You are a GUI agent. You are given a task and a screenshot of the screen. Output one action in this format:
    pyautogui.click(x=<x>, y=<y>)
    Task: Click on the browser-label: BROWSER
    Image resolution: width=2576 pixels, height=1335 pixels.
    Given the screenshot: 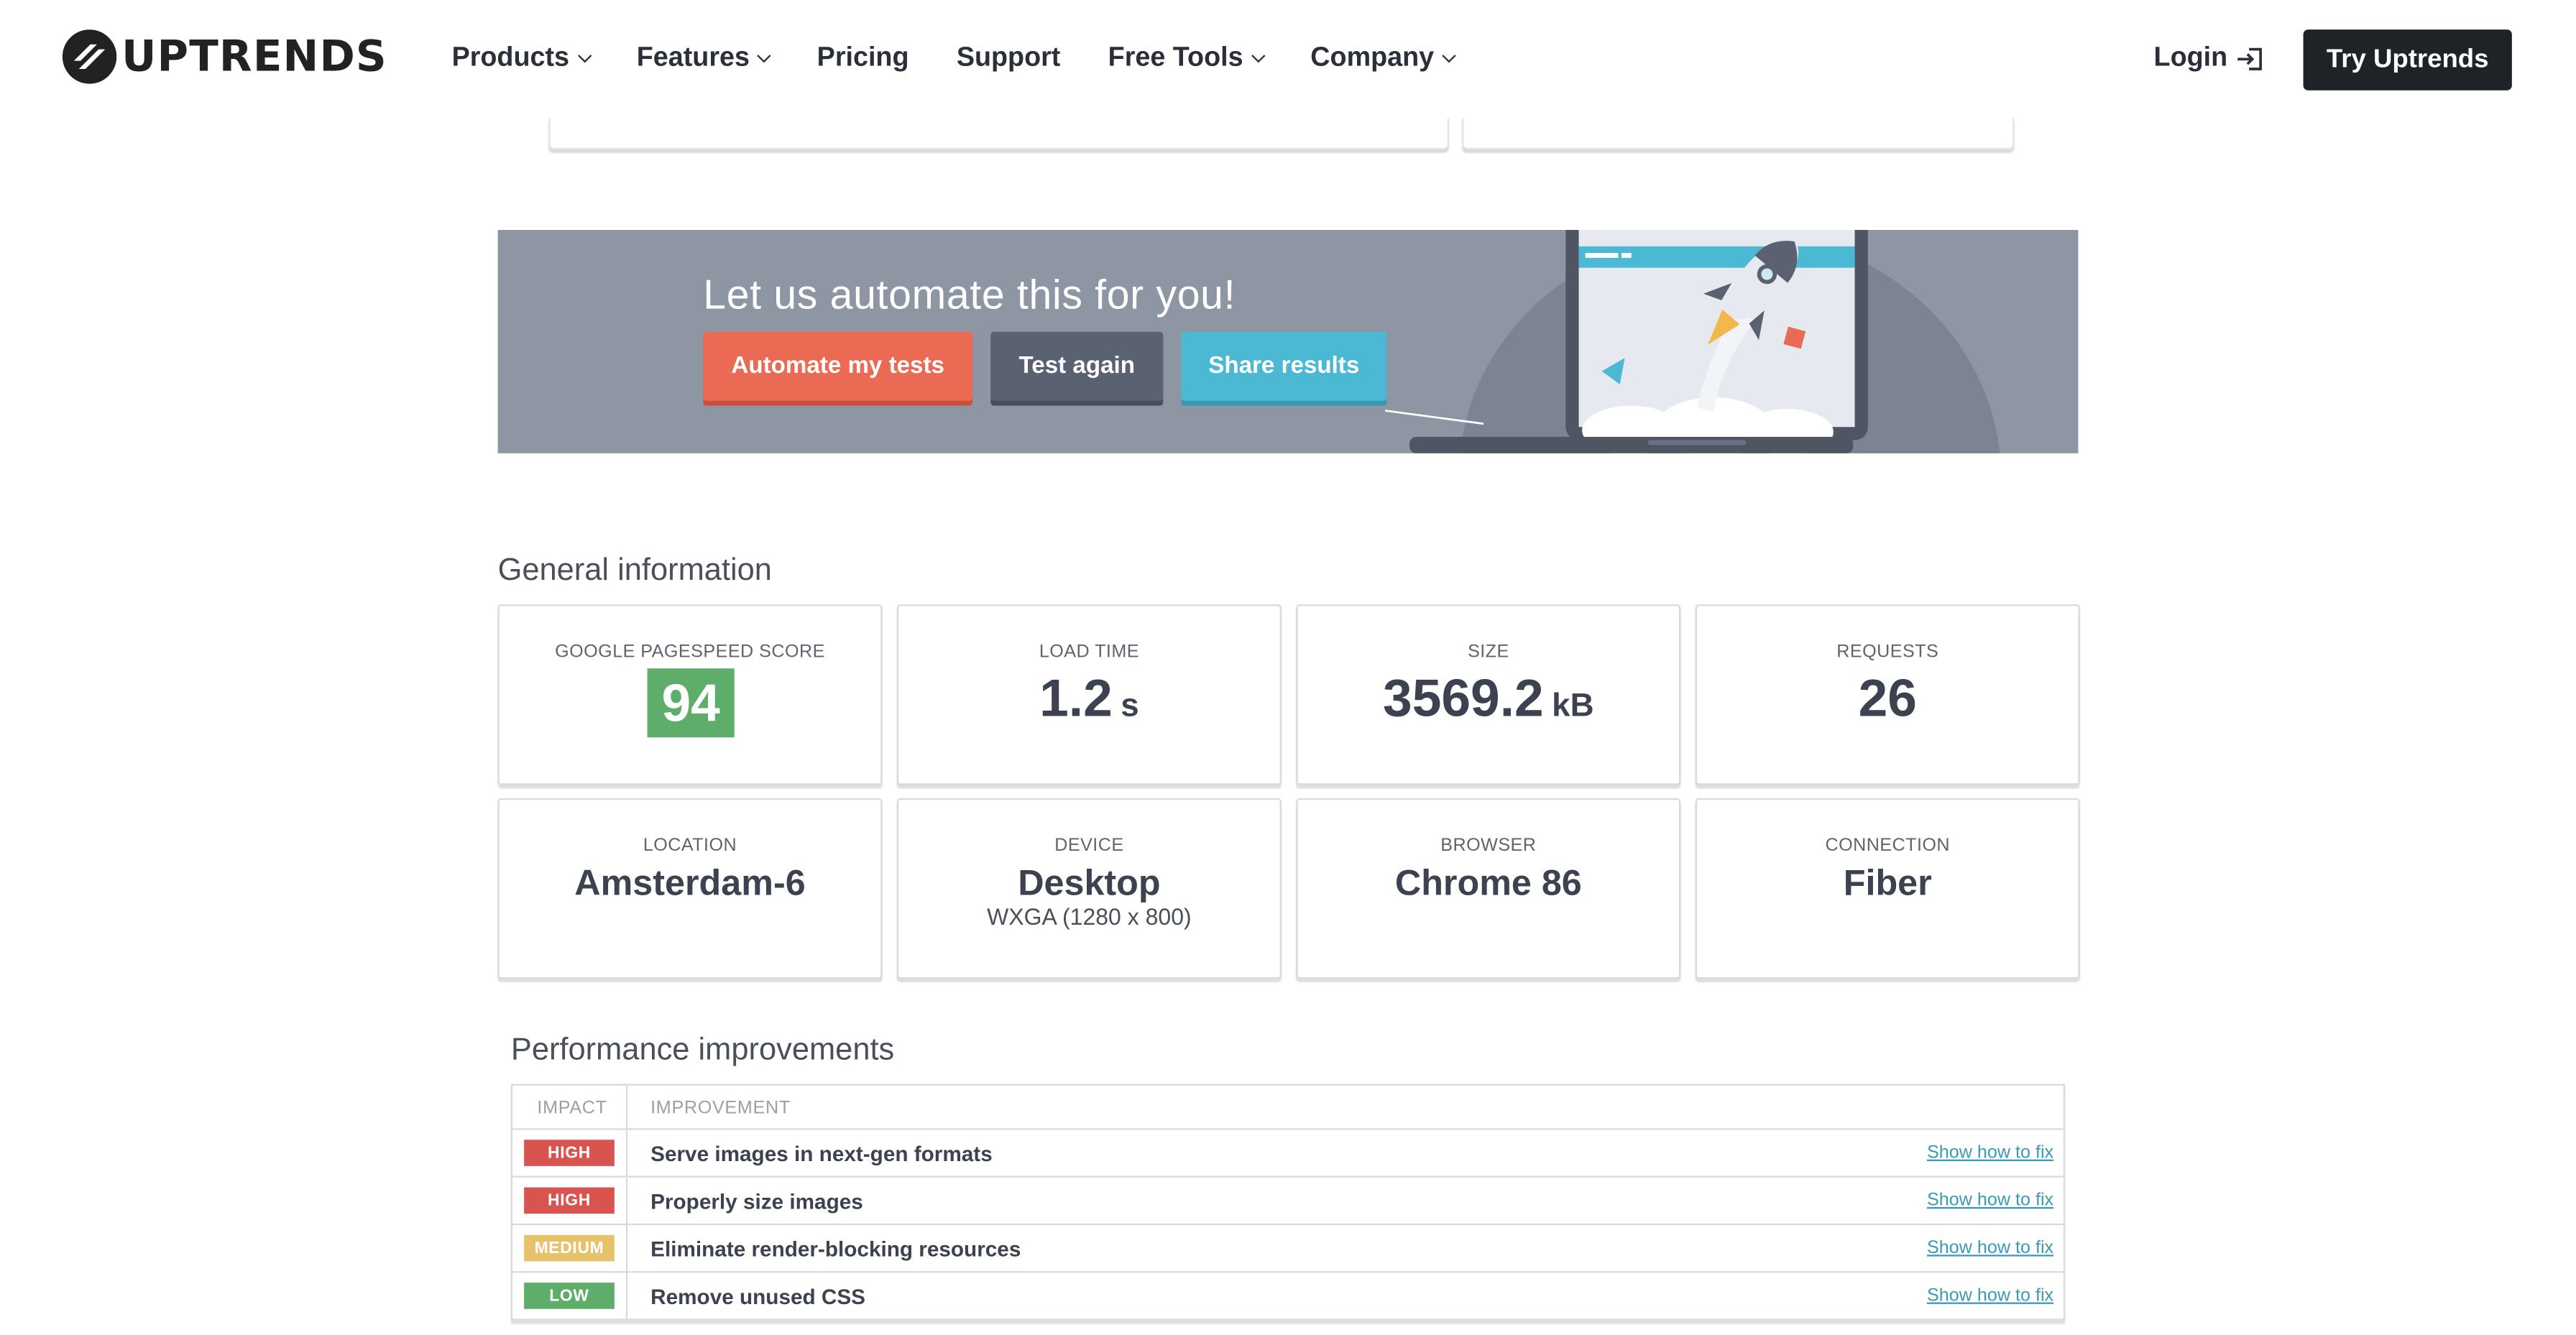 What is the action you would take?
    pyautogui.click(x=1488, y=846)
    